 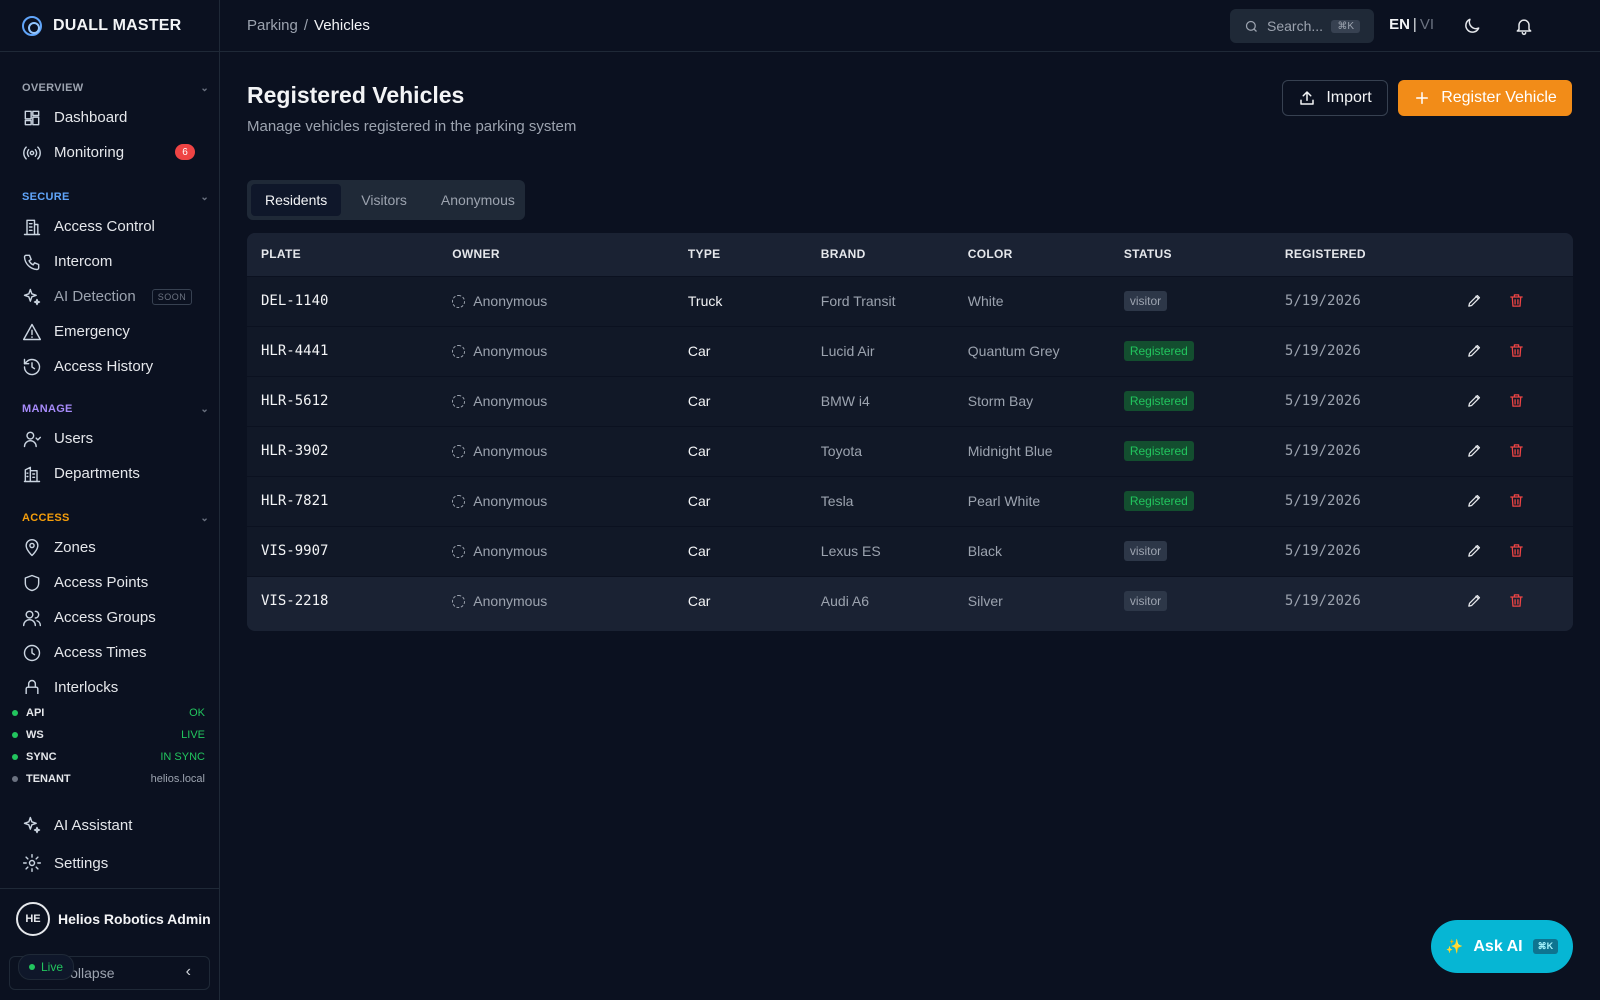 I want to click on status-dot-icon, so click(x=15, y=779).